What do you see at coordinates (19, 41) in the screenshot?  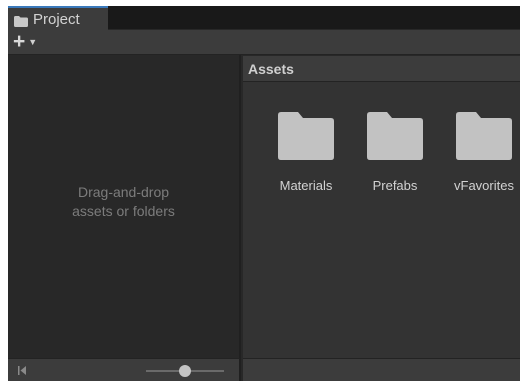 I see `plus-icon: +` at bounding box center [19, 41].